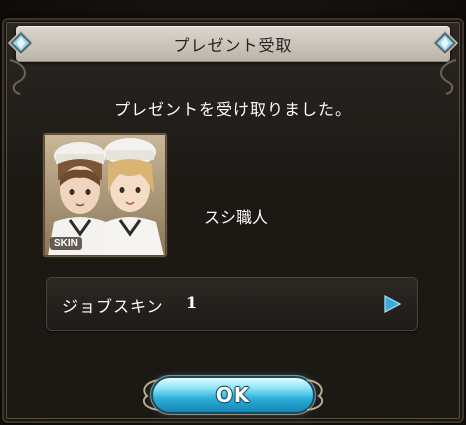 This screenshot has height=425, width=466. I want to click on reward-count: 1, so click(192, 302).